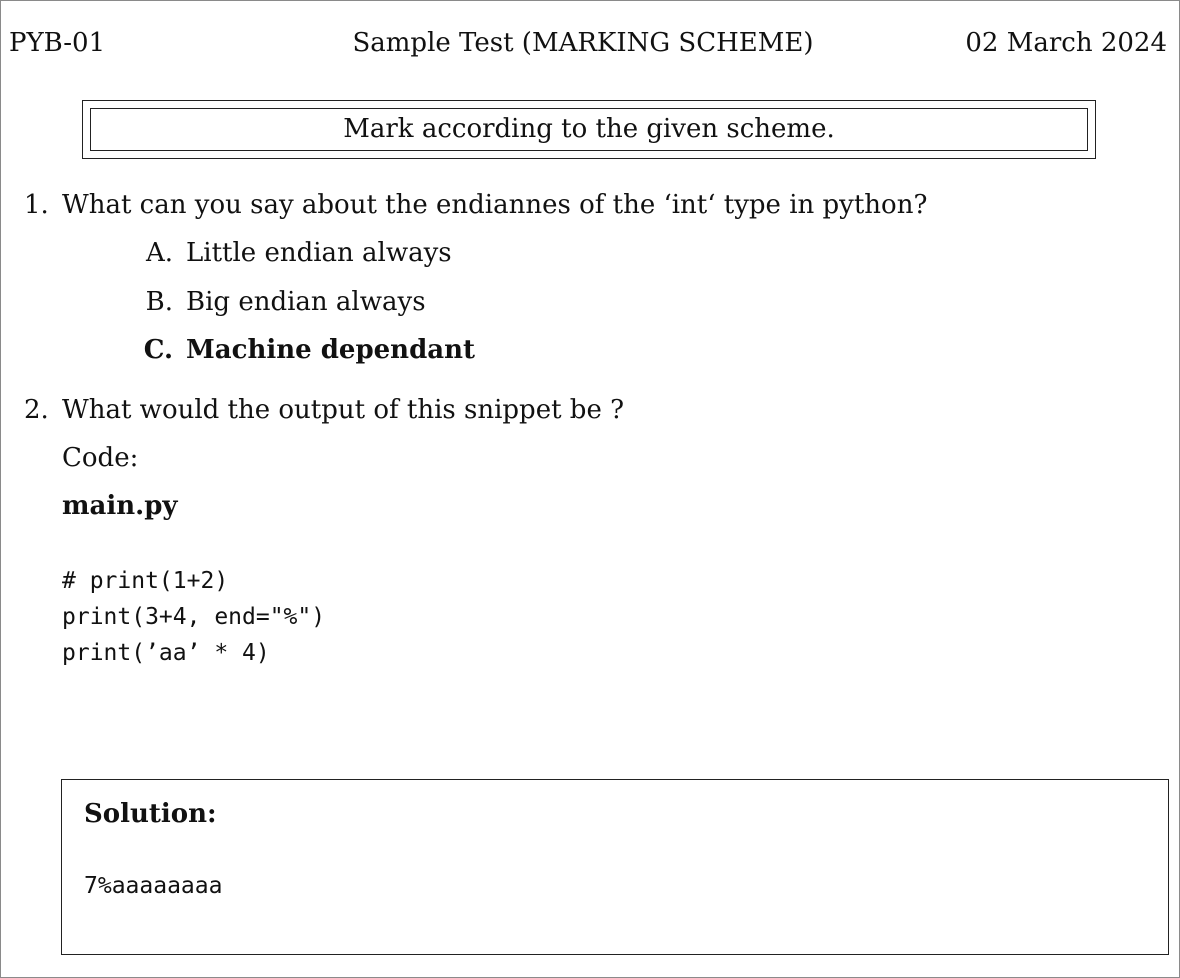 The width and height of the screenshot is (1180, 978). I want to click on question-1-number: 1., so click(36, 205).